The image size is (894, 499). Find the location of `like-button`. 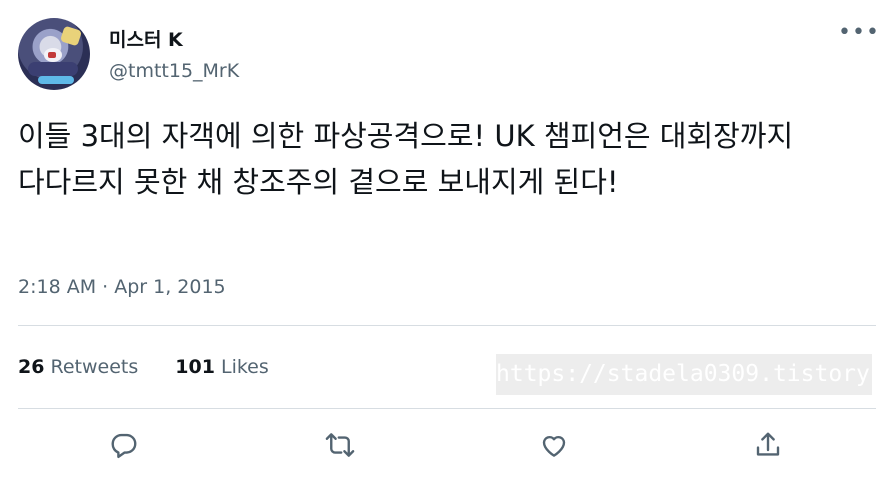

like-button is located at coordinates (554, 445).